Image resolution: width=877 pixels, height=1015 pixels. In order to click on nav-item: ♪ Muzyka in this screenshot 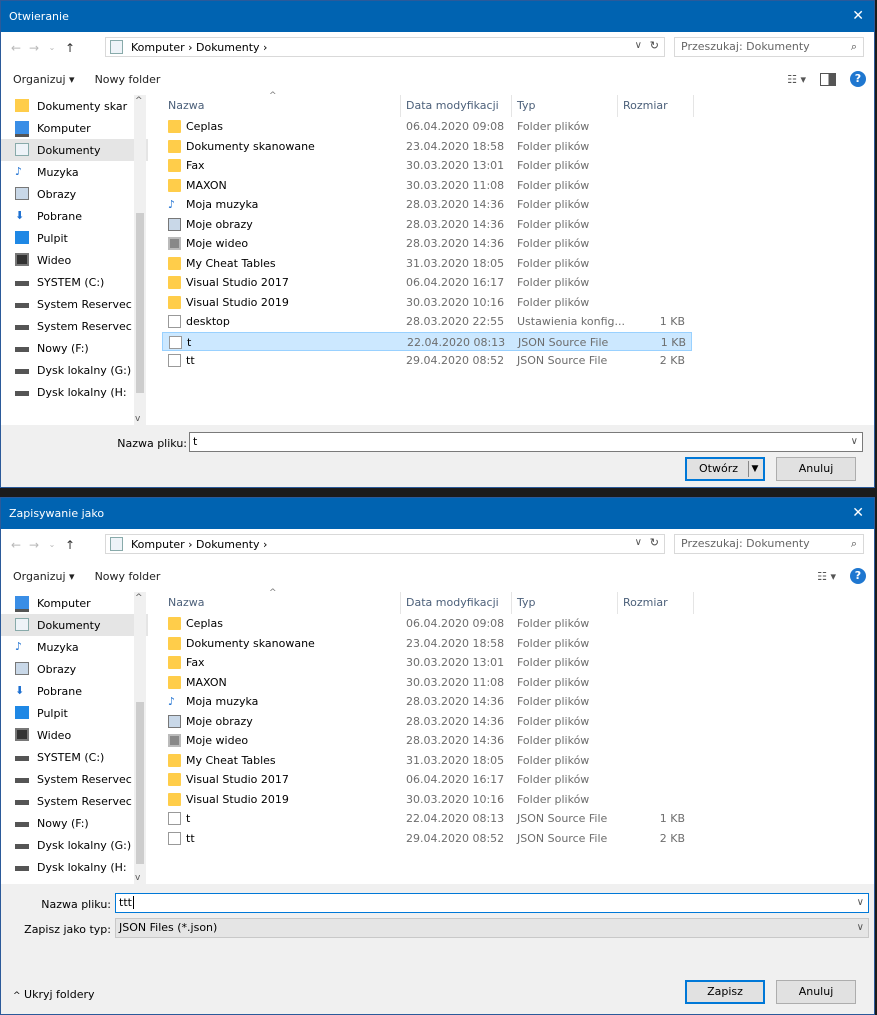, I will do `click(74, 172)`.